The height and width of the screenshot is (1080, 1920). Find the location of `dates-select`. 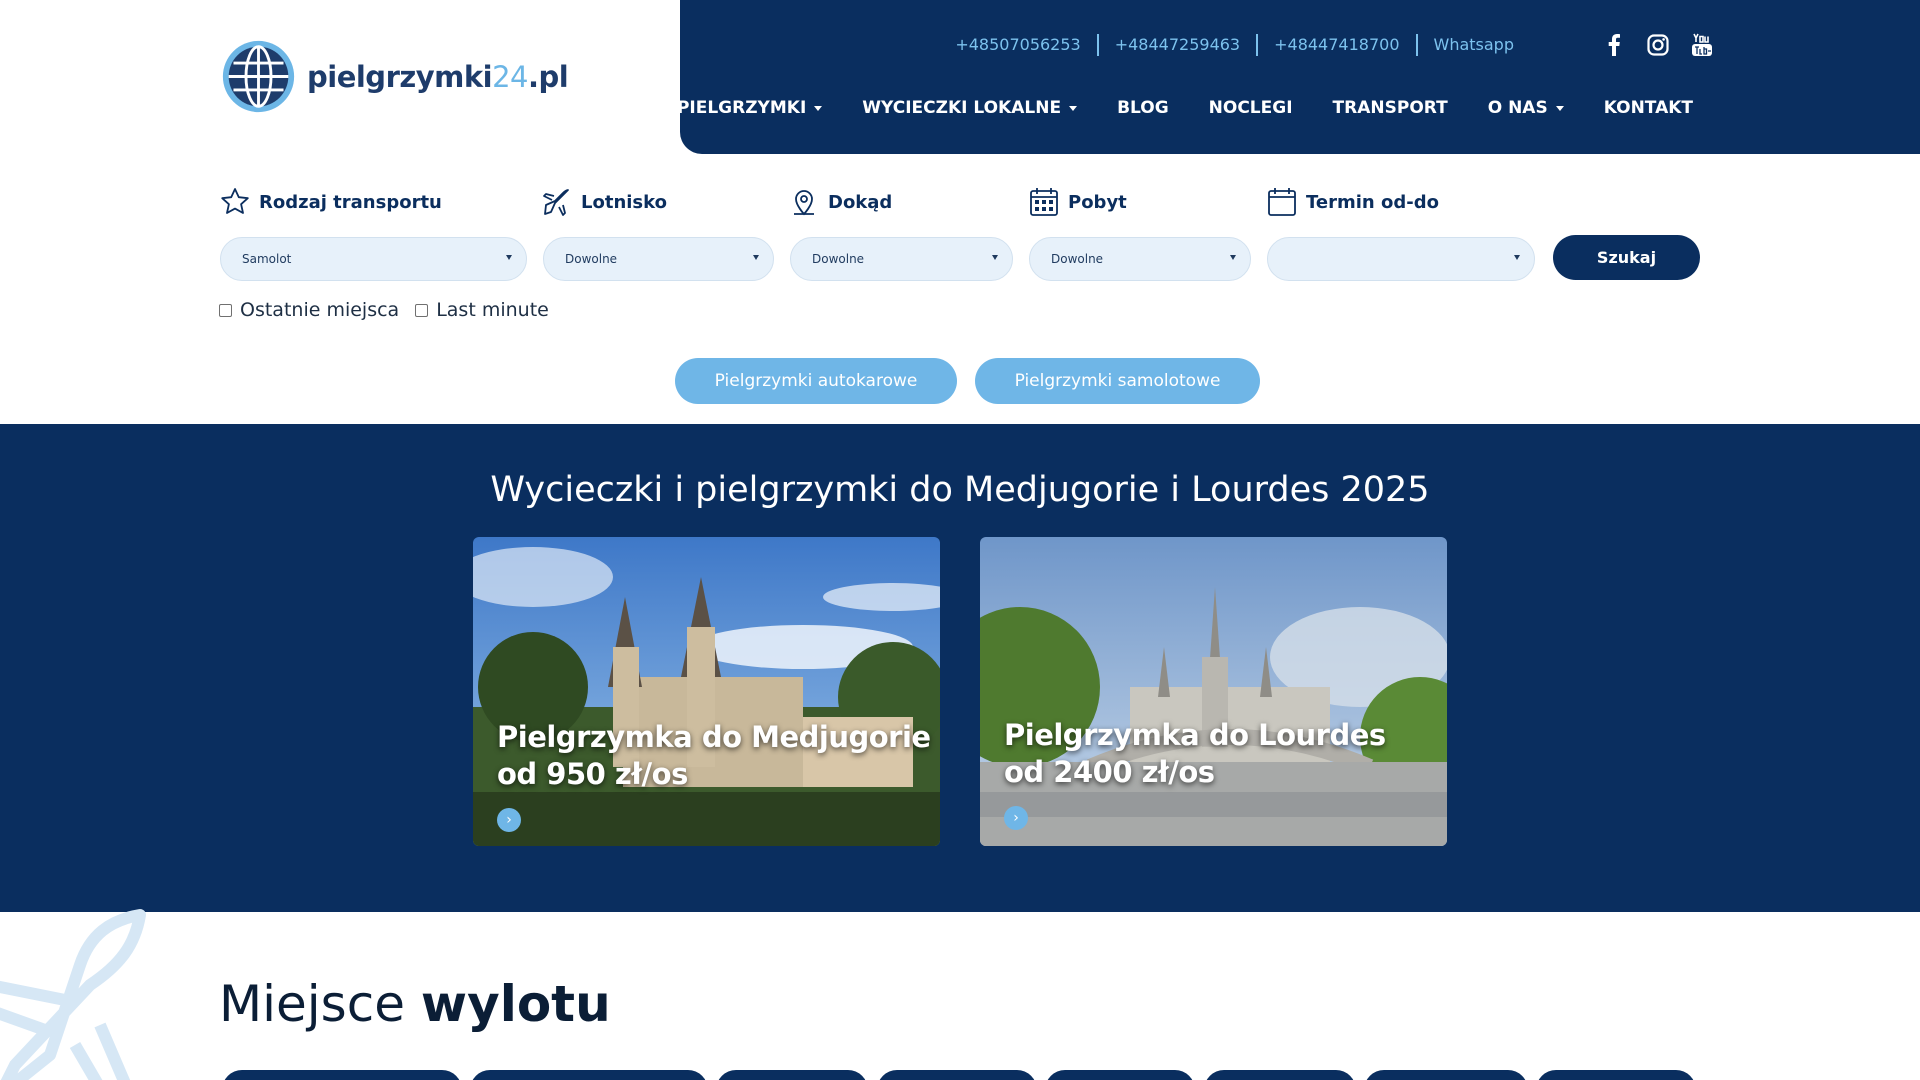

dates-select is located at coordinates (1401, 259).